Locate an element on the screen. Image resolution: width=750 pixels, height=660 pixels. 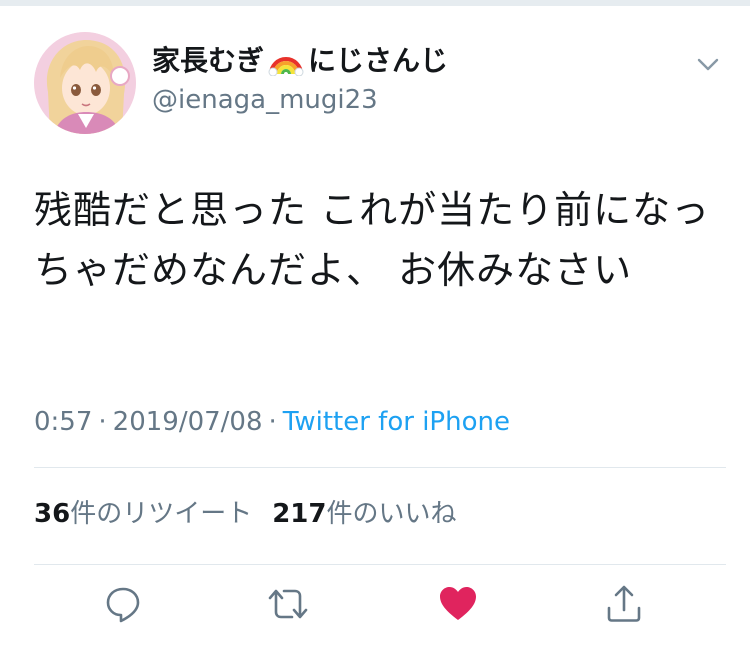
reply-icon is located at coordinates (123, 605).